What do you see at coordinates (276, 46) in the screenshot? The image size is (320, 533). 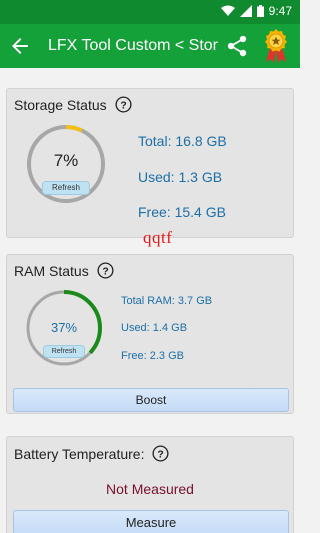 I see `award-badge-icon` at bounding box center [276, 46].